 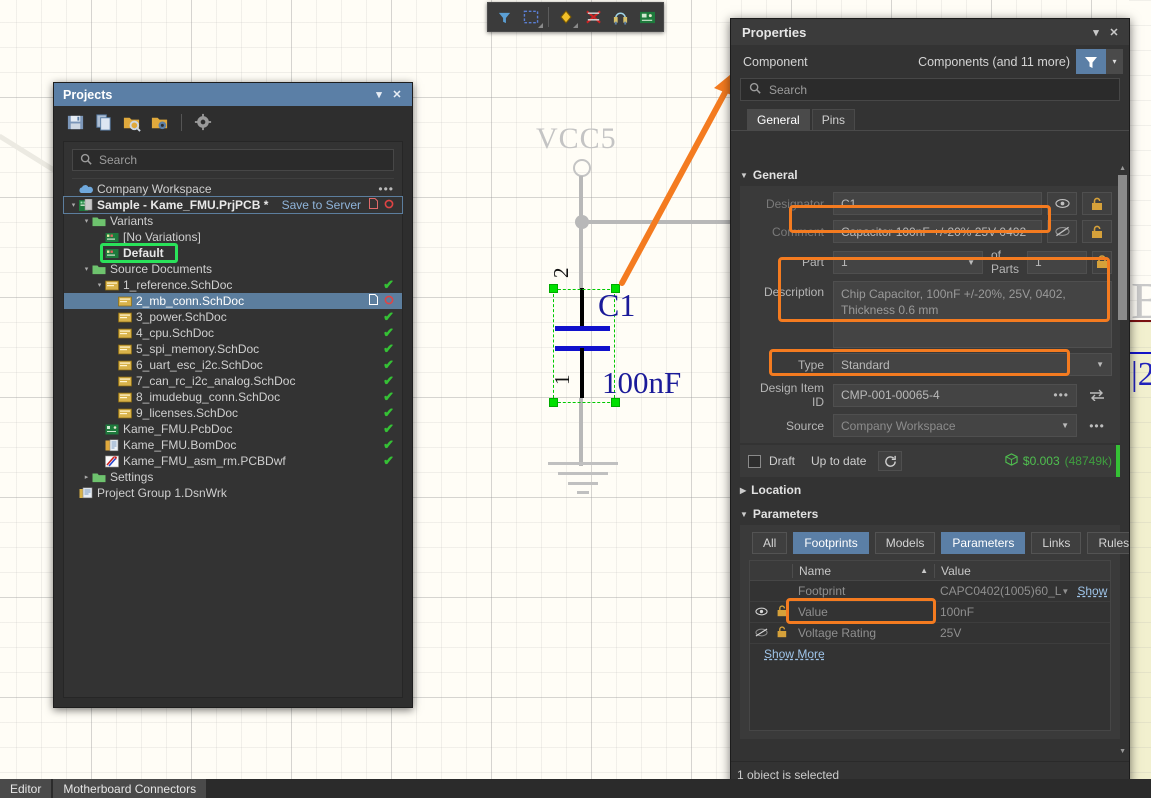 What do you see at coordinates (233, 381) in the screenshot?
I see `tree-item-7-can-rc-i2c-analog-schdoc: 7_can_rc_i2c_analog.SchDoc ✔` at bounding box center [233, 381].